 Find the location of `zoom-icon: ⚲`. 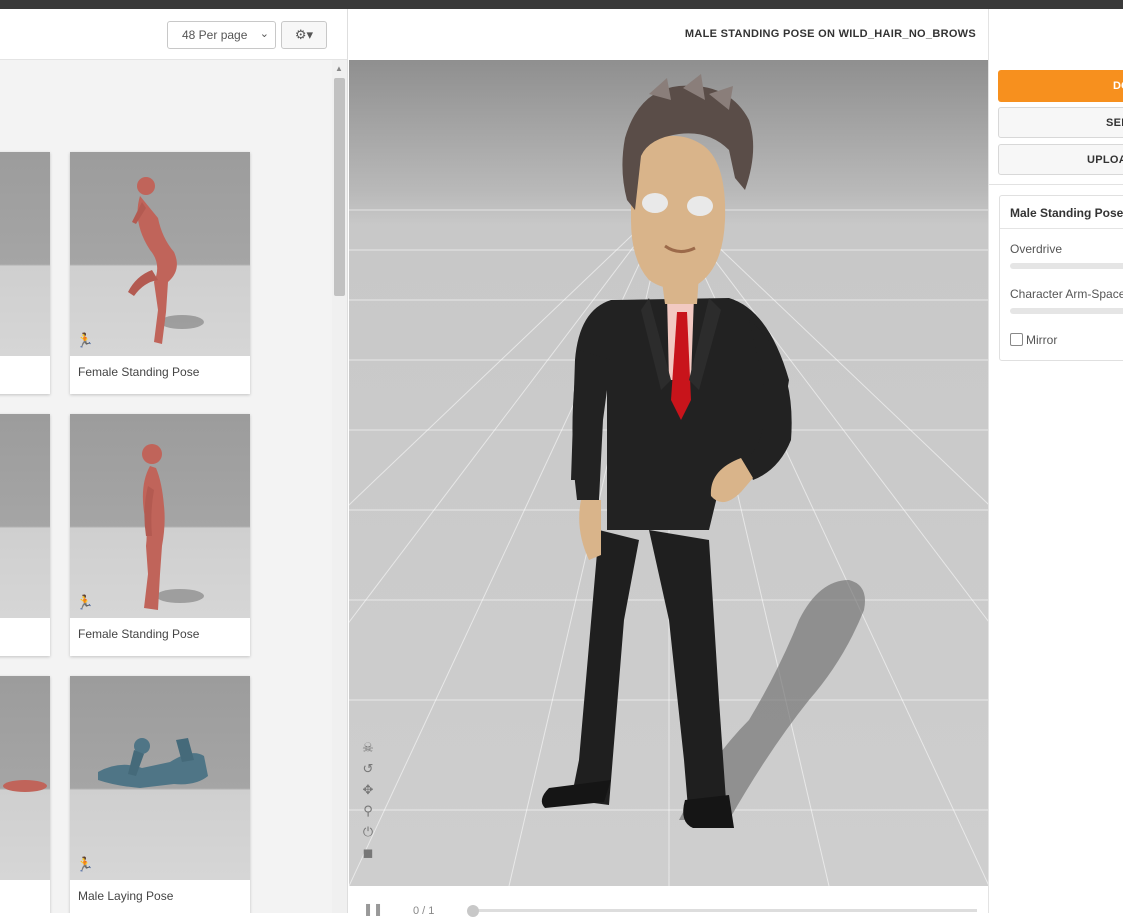

zoom-icon: ⚲ is located at coordinates (368, 813).